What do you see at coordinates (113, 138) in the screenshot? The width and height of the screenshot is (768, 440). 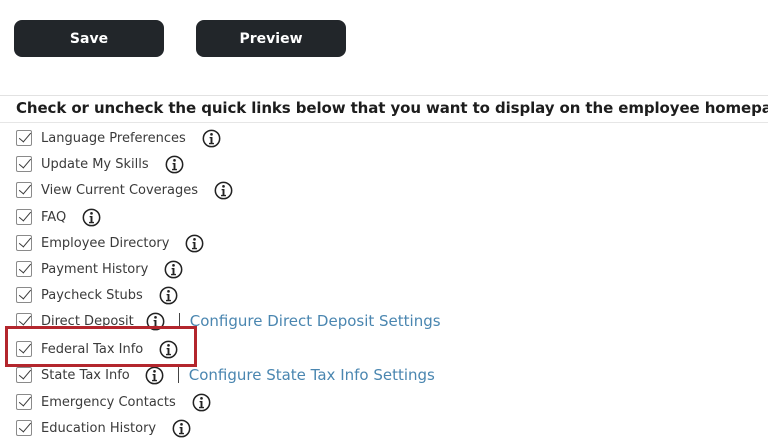 I see `quick-link-label: Language Preferences` at bounding box center [113, 138].